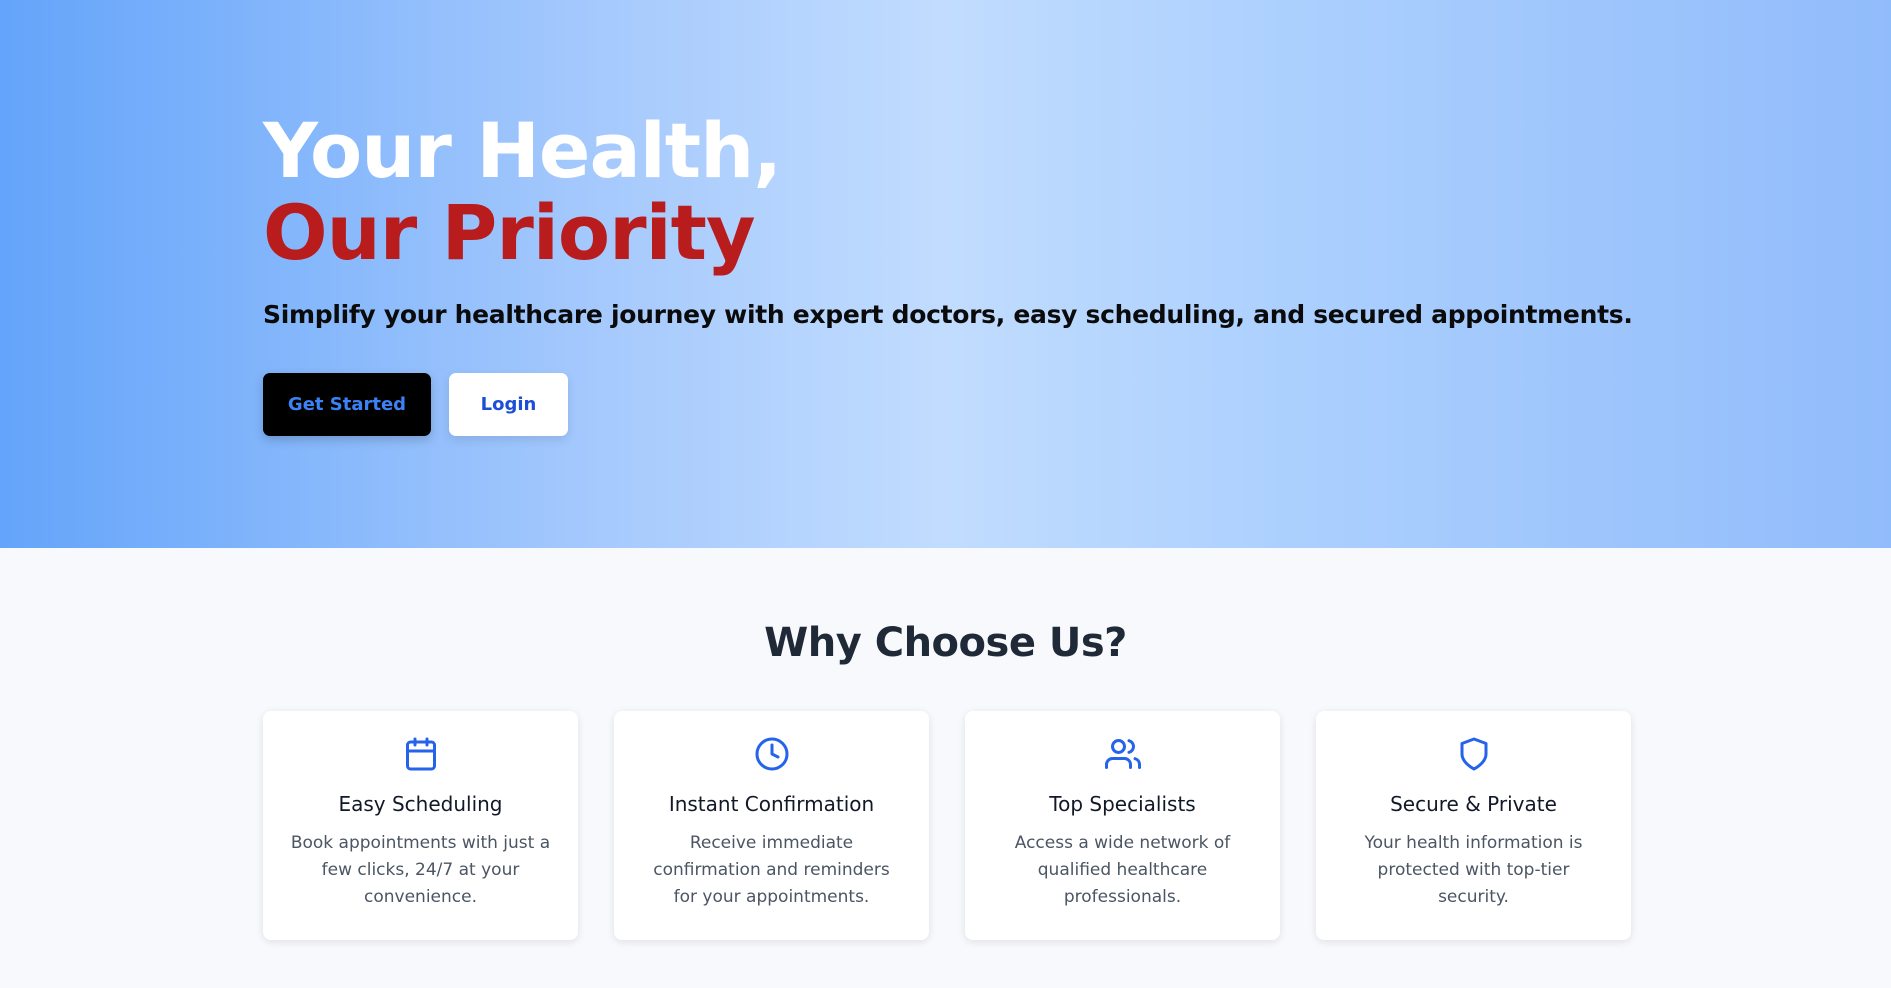  What do you see at coordinates (945, 643) in the screenshot?
I see `features-heading: Why Choose Us?` at bounding box center [945, 643].